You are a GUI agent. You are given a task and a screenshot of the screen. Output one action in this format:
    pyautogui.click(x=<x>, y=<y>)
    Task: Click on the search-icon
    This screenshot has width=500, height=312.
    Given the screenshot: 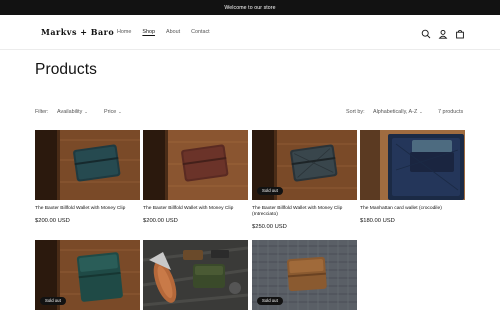 What is the action you would take?
    pyautogui.click(x=426, y=32)
    